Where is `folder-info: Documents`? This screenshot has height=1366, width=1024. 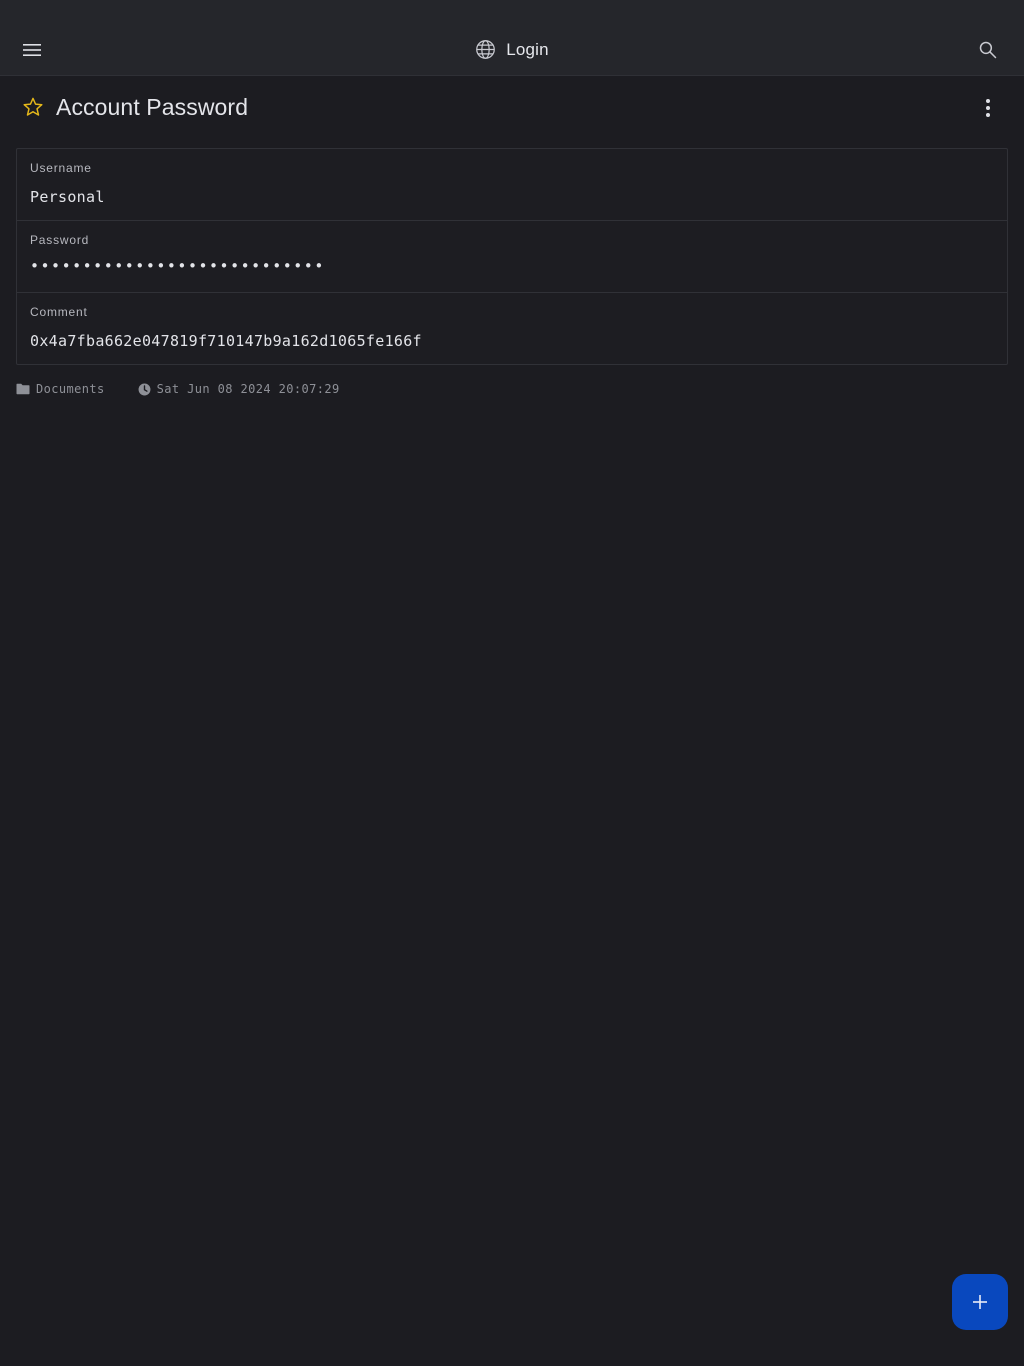 folder-info: Documents is located at coordinates (60, 389).